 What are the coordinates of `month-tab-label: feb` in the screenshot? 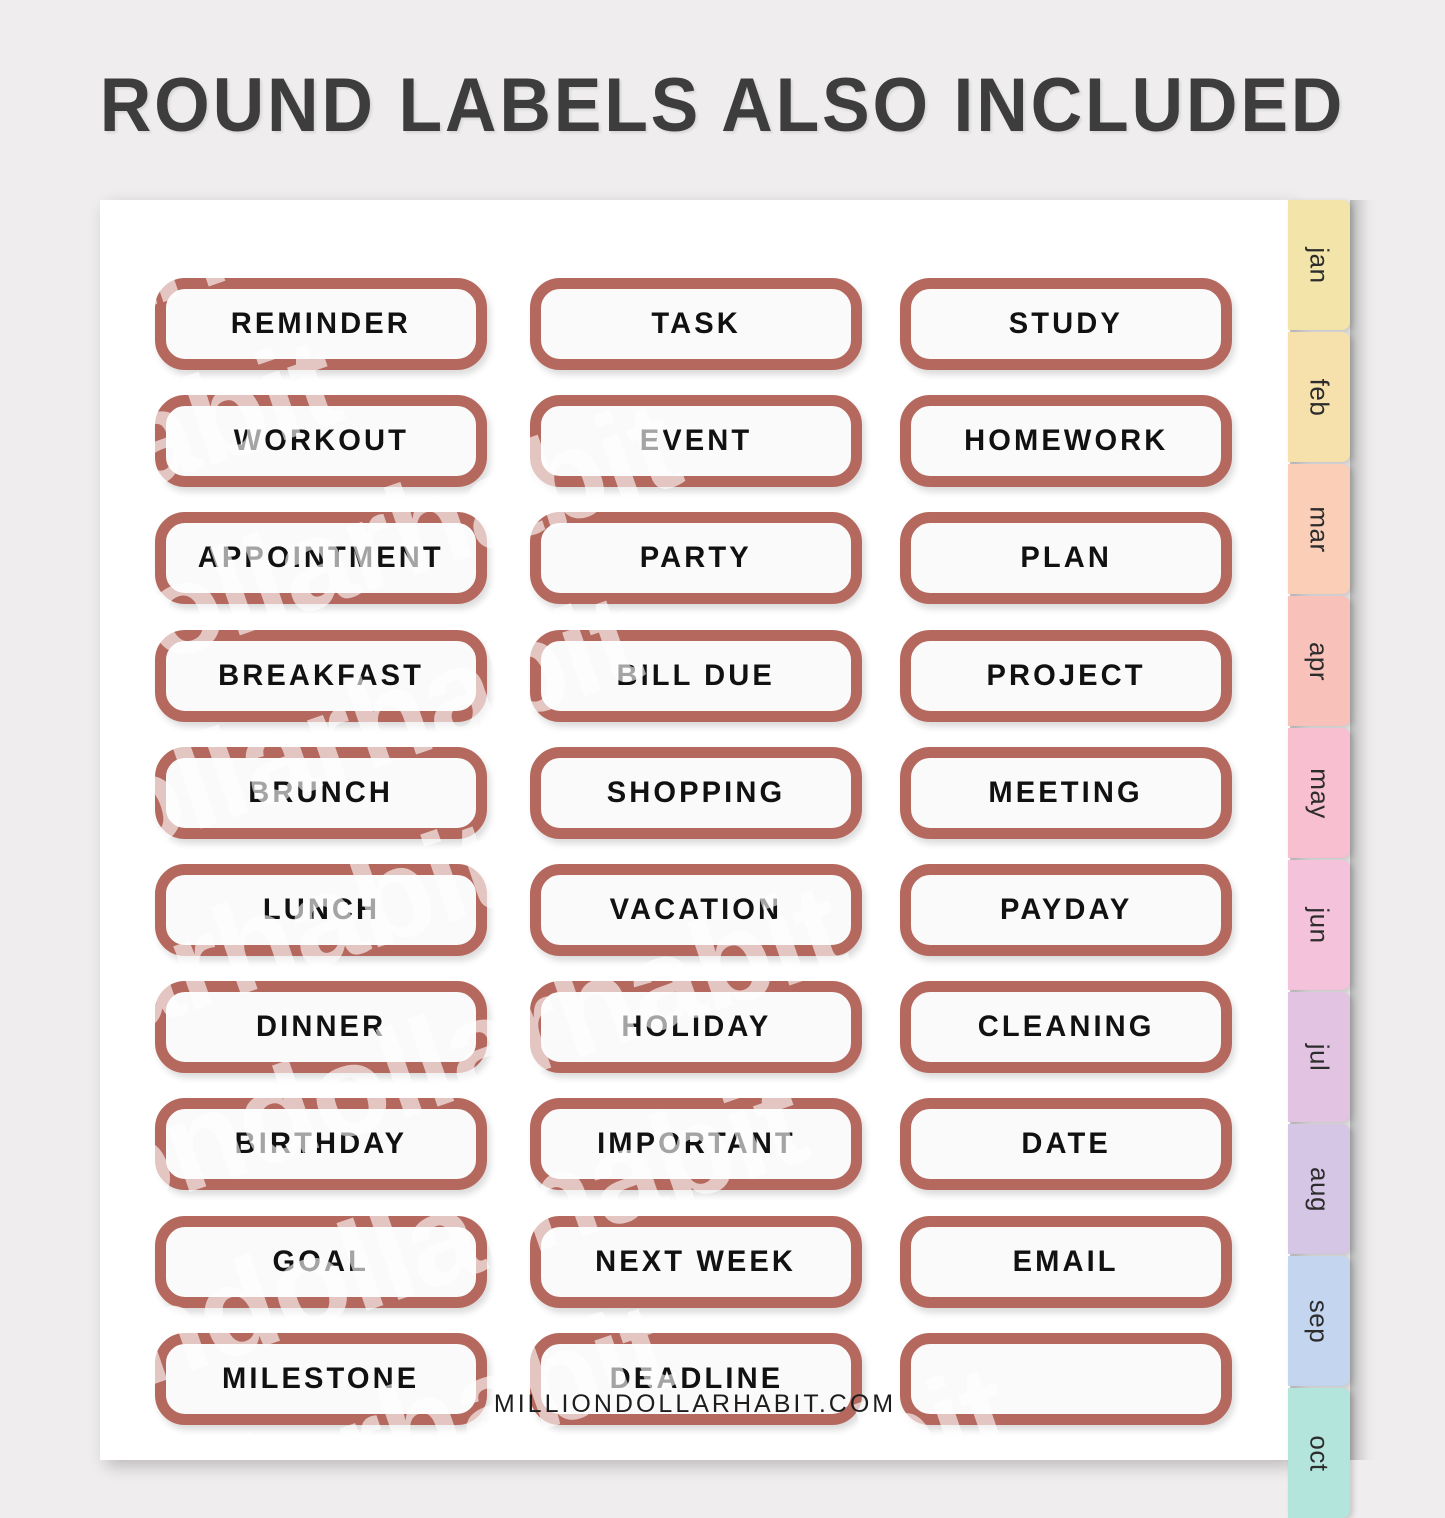 It's located at (1319, 397).